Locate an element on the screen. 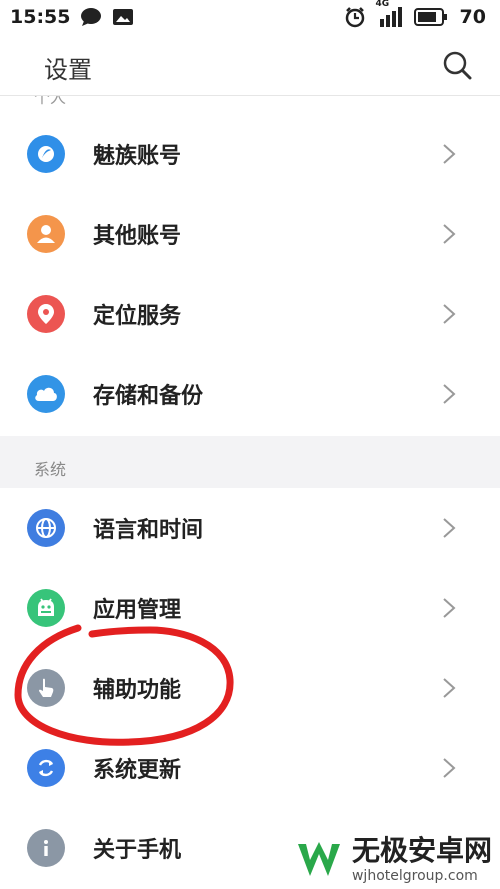  info-icon is located at coordinates (46, 848).